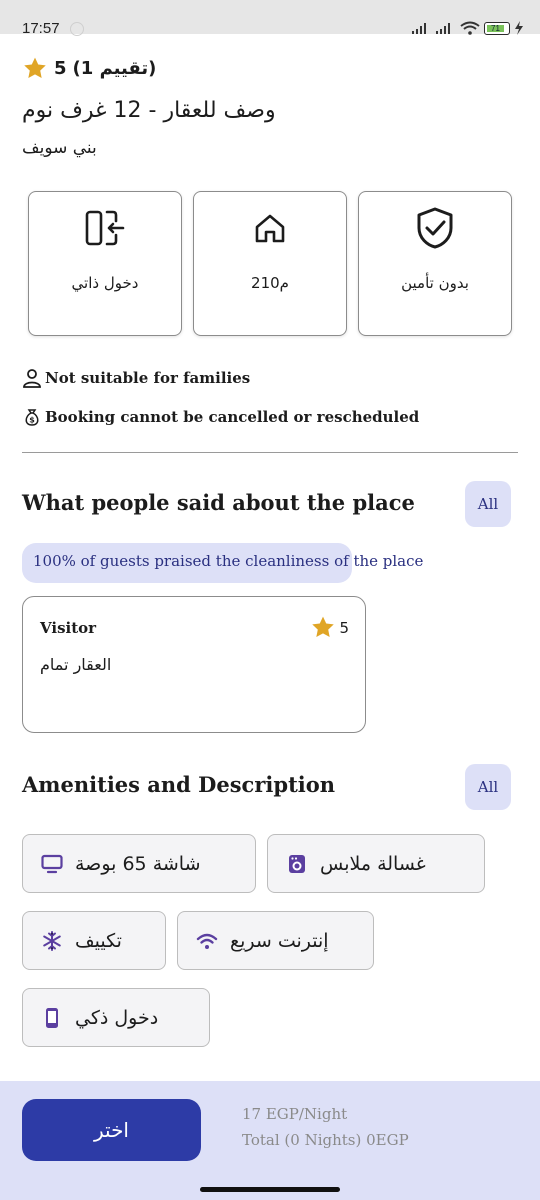  What do you see at coordinates (114, 68) in the screenshot?
I see `rating-count: (تقييم 1)` at bounding box center [114, 68].